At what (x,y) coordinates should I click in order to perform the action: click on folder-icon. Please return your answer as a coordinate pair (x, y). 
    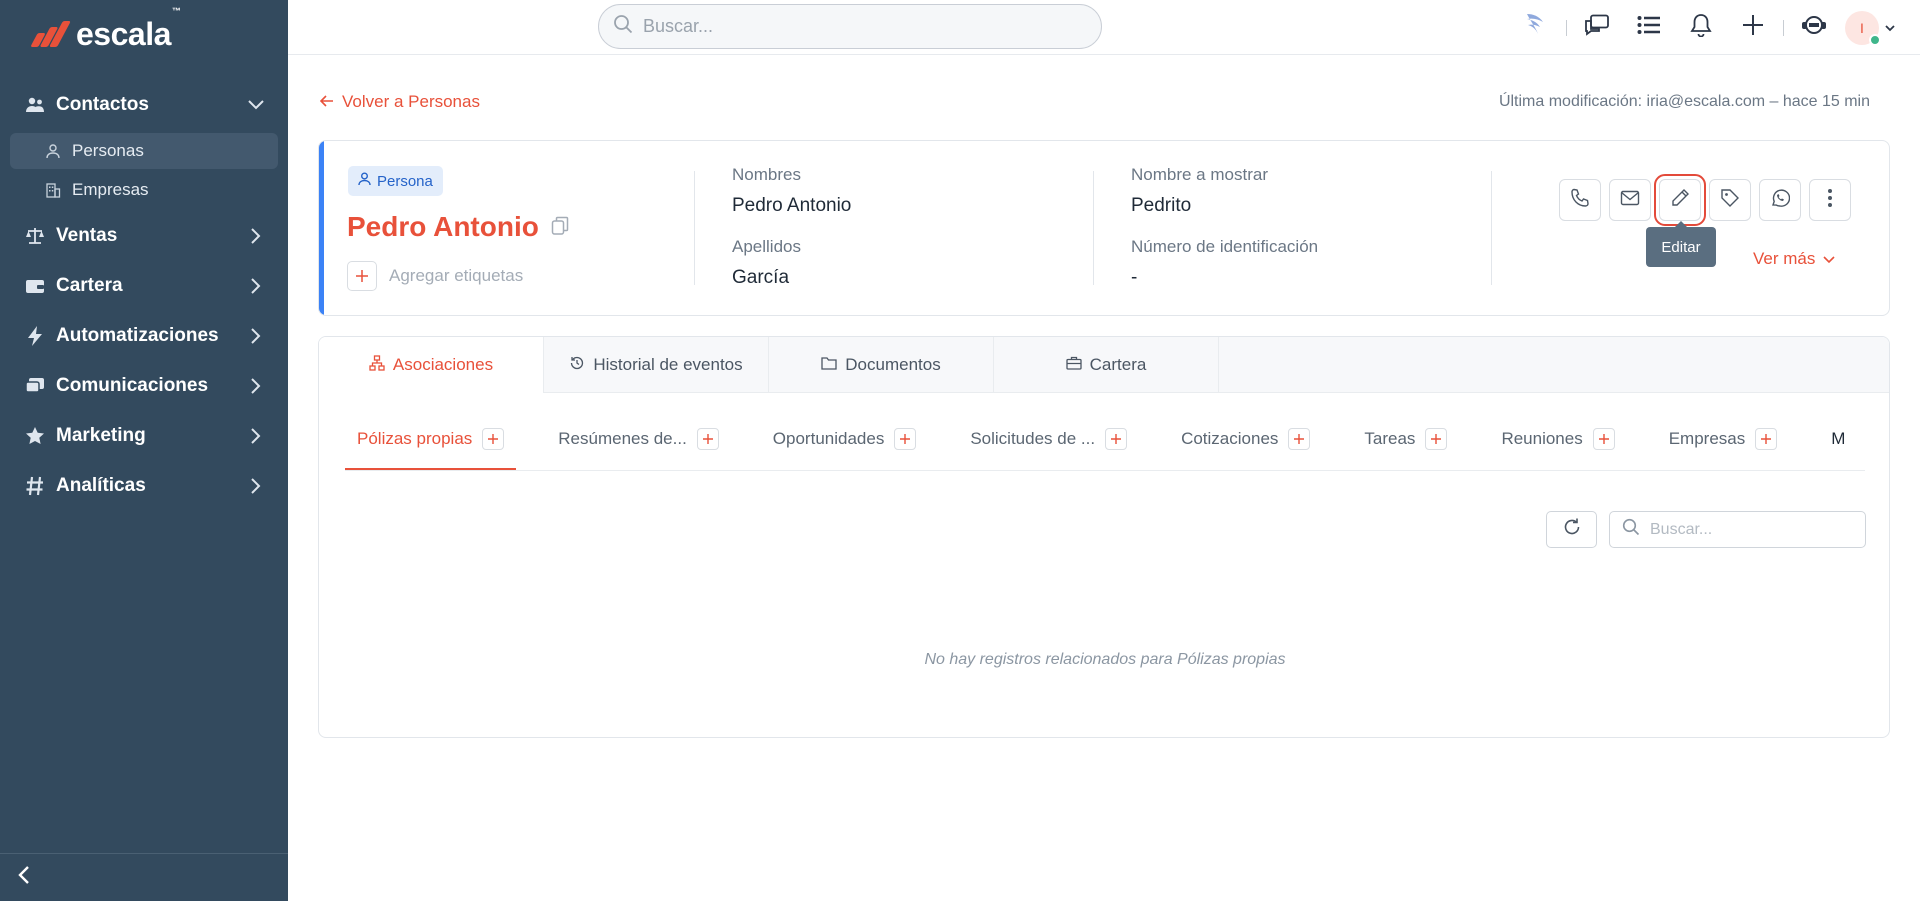
    Looking at the image, I should click on (829, 365).